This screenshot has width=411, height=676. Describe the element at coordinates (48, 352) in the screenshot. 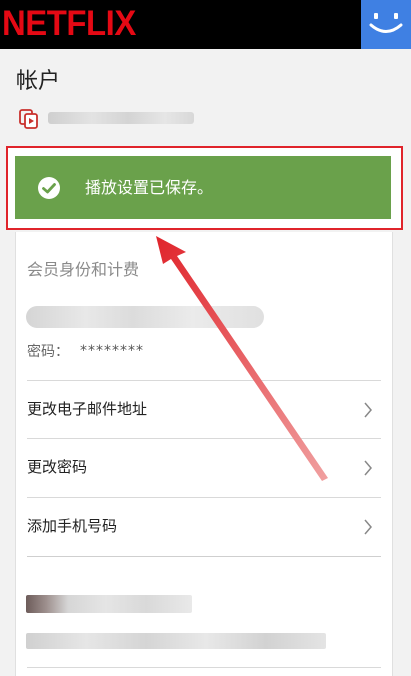

I see `password-label: 密码：` at that location.